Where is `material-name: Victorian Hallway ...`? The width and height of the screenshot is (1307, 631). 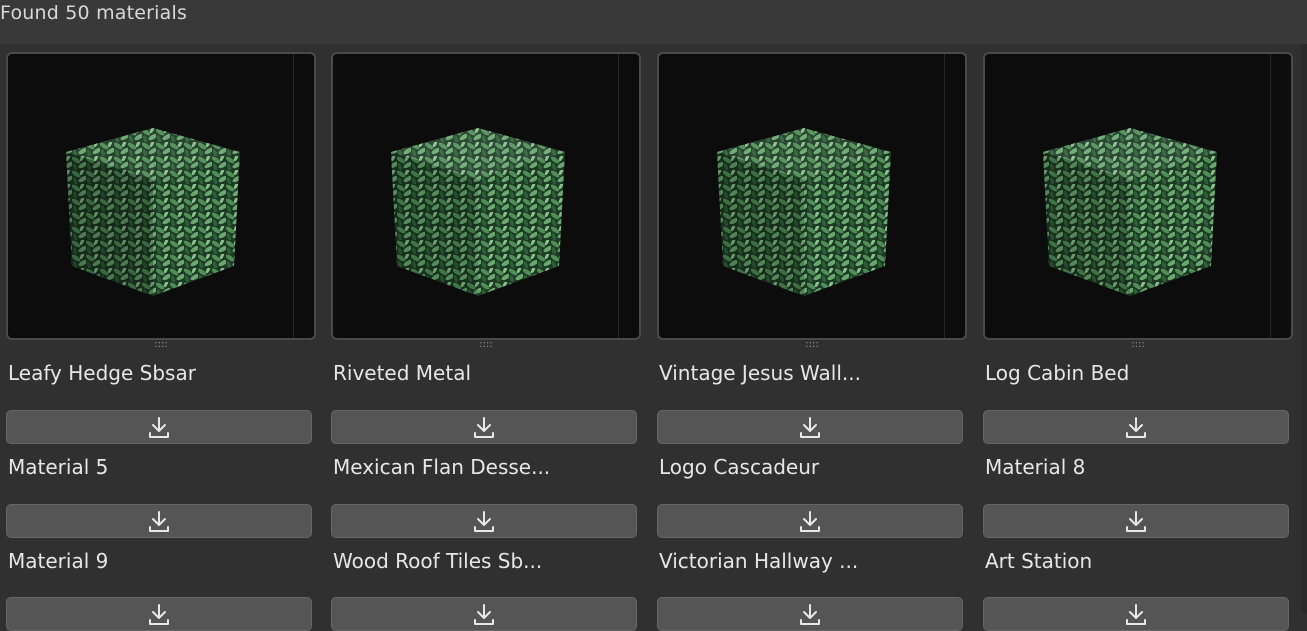 material-name: Victorian Hallway ... is located at coordinates (759, 561).